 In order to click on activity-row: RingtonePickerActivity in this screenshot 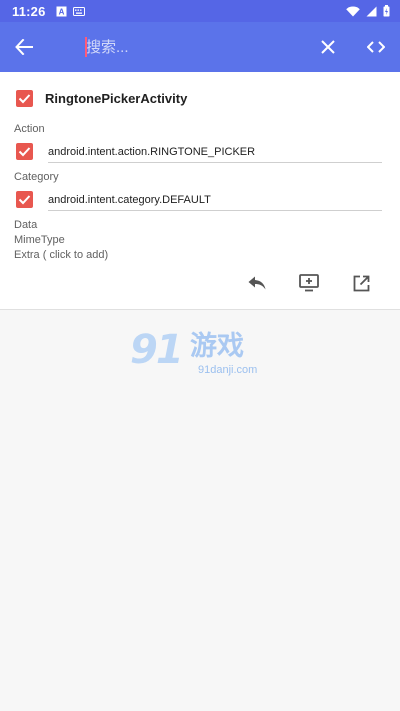, I will do `click(101, 98)`.